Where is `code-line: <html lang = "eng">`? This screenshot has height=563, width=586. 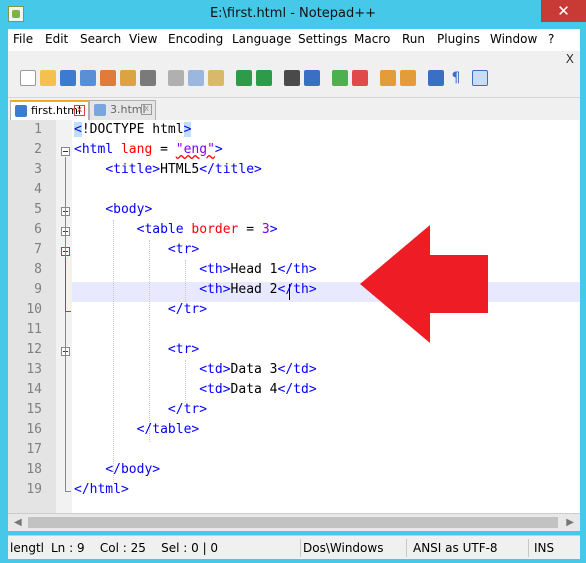 code-line: <html lang = "eng"> is located at coordinates (148, 150).